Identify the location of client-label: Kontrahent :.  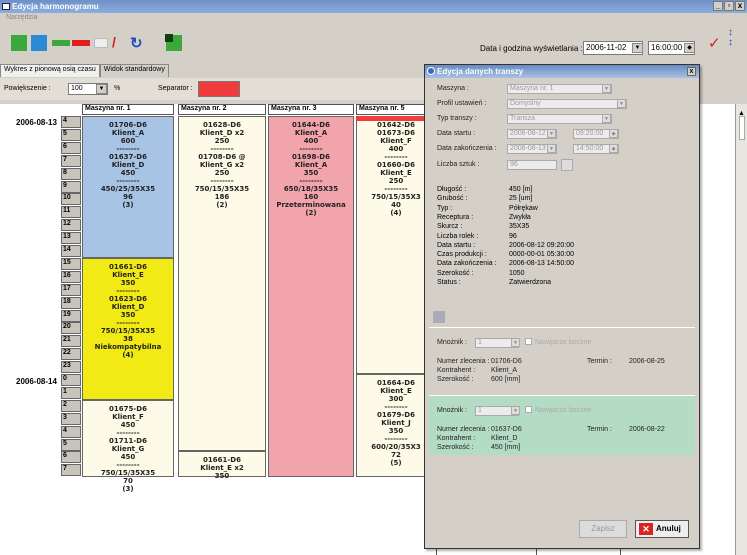
(456, 370).